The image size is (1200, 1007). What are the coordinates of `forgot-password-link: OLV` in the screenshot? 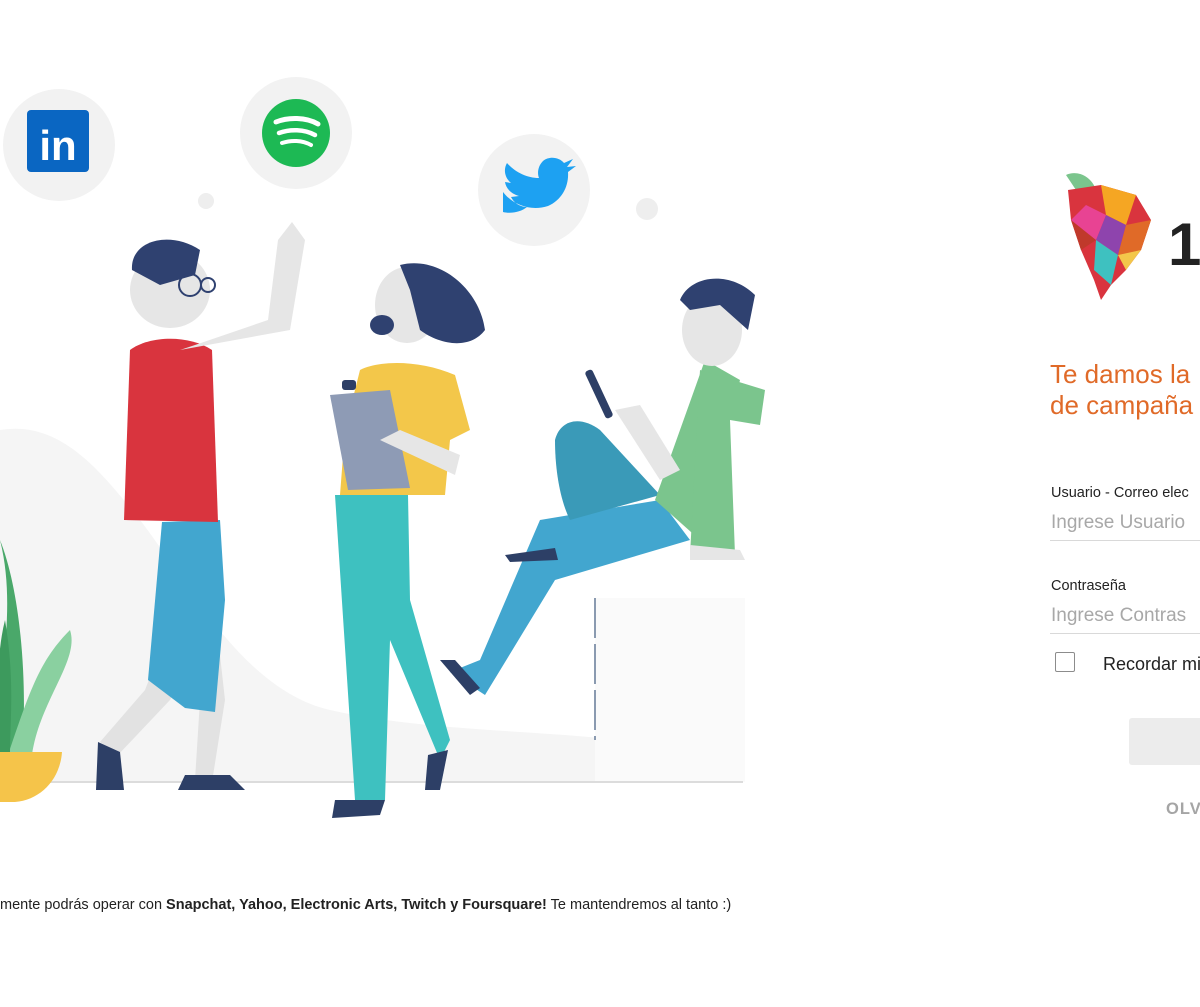 It's located at (1183, 809).